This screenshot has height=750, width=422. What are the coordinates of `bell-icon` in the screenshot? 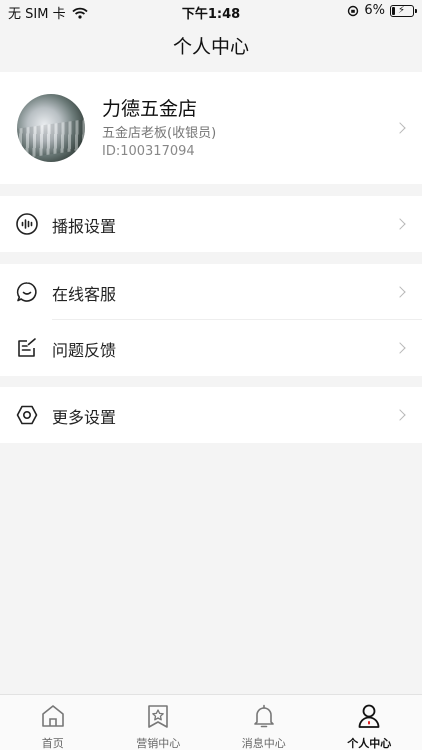 It's located at (263, 716).